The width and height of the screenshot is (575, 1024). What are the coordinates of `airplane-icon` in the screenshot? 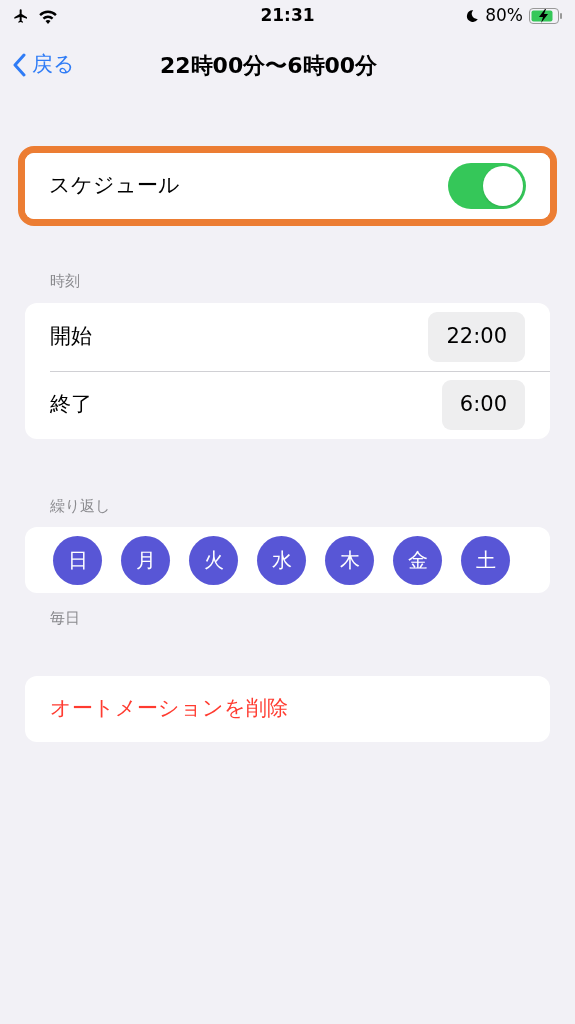 It's located at (21, 16).